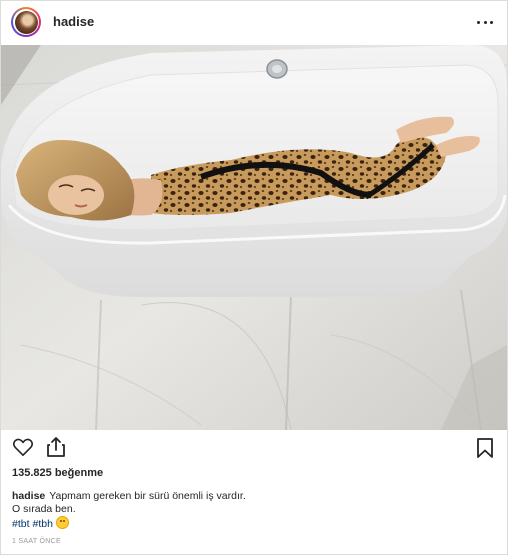 The height and width of the screenshot is (555, 508). What do you see at coordinates (73, 21) in the screenshot?
I see `post-username: hadise` at bounding box center [73, 21].